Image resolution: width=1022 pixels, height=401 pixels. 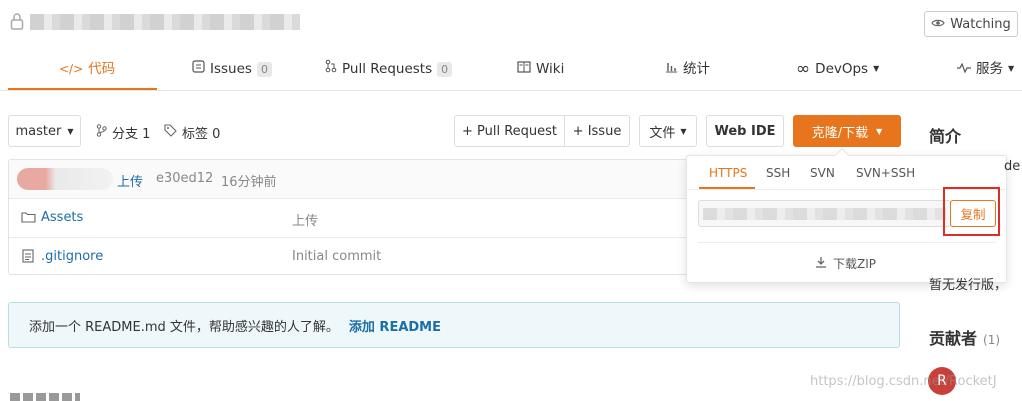 What do you see at coordinates (101, 132) in the screenshot?
I see `branch-icon` at bounding box center [101, 132].